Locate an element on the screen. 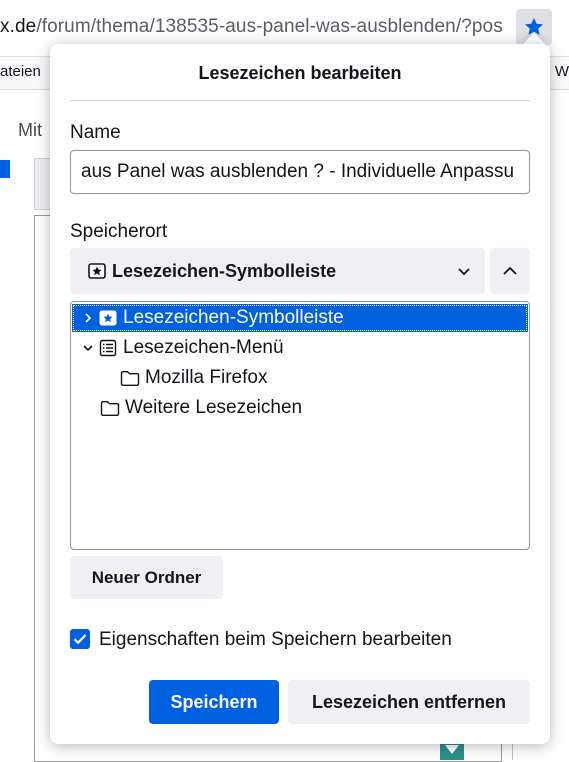 This screenshot has height=762, width=569. checkmark-icon is located at coordinates (80, 639).